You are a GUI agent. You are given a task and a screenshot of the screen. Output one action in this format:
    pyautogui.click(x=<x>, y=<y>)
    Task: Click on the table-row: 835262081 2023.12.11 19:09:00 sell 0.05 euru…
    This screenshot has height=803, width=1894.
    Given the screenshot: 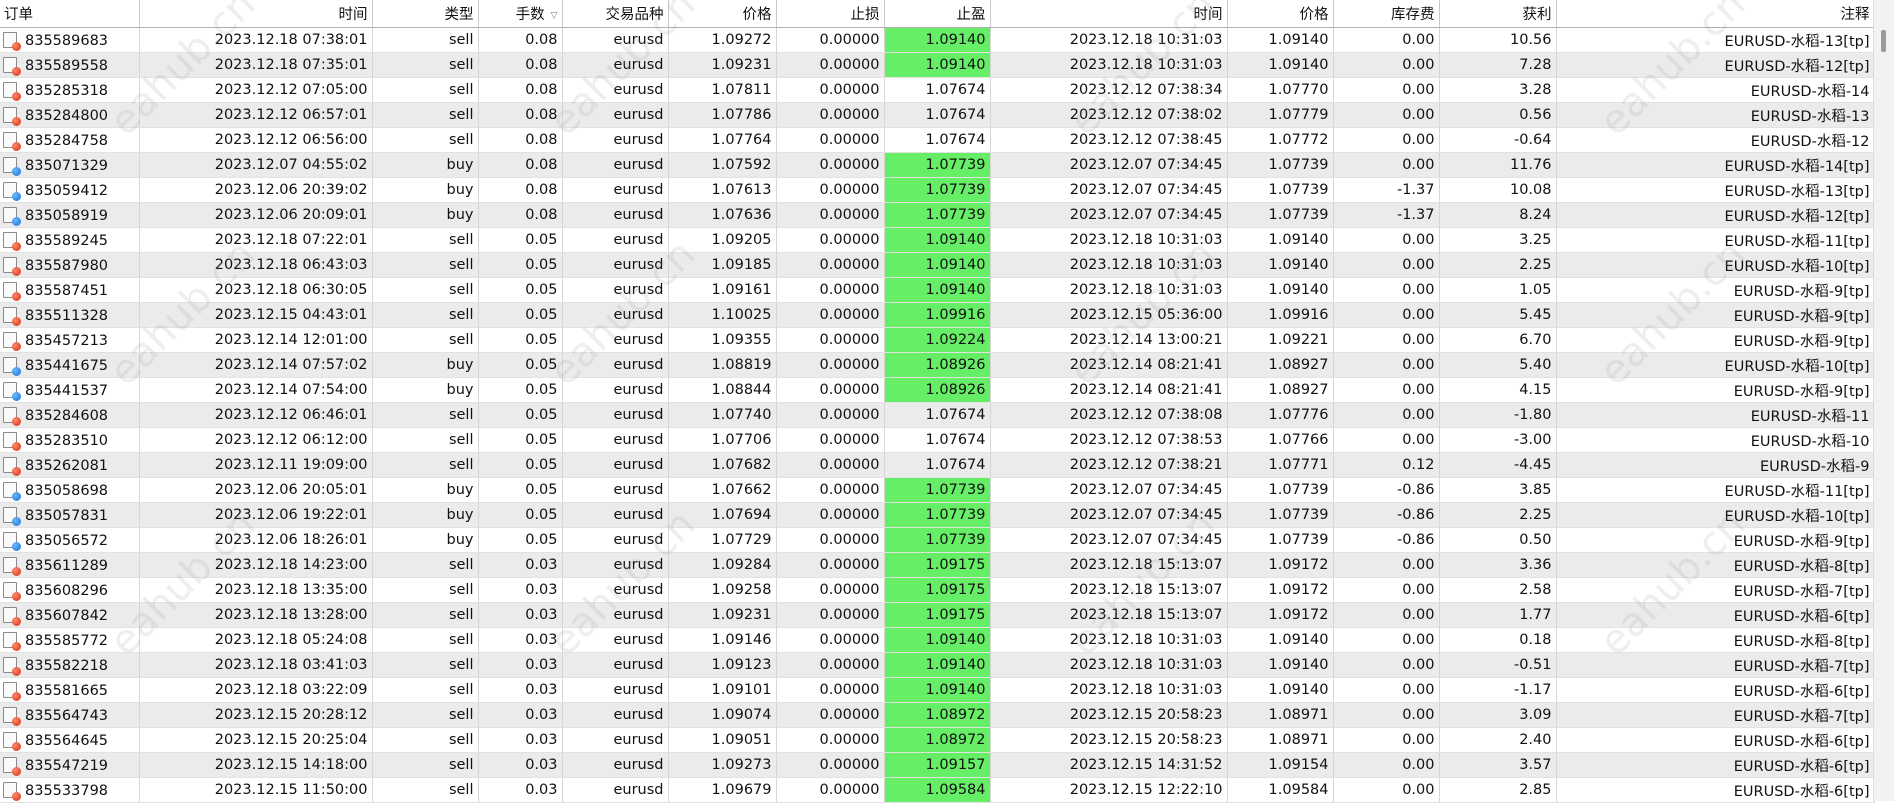 What is the action you would take?
    pyautogui.click(x=937, y=465)
    